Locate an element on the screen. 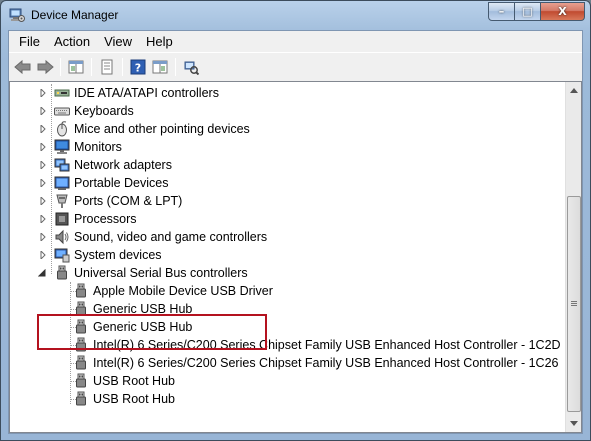  sound-icon is located at coordinates (62, 237).